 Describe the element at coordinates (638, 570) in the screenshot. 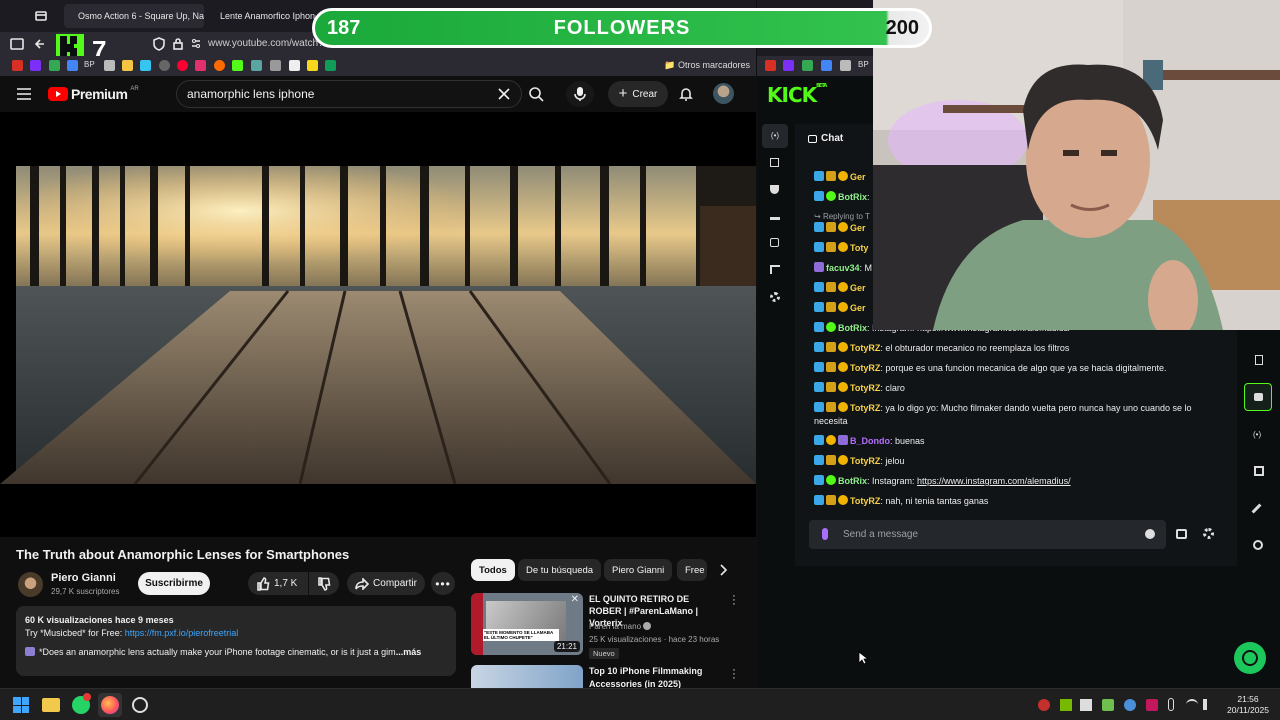

I see `chip-channel: Piero Gianni` at that location.